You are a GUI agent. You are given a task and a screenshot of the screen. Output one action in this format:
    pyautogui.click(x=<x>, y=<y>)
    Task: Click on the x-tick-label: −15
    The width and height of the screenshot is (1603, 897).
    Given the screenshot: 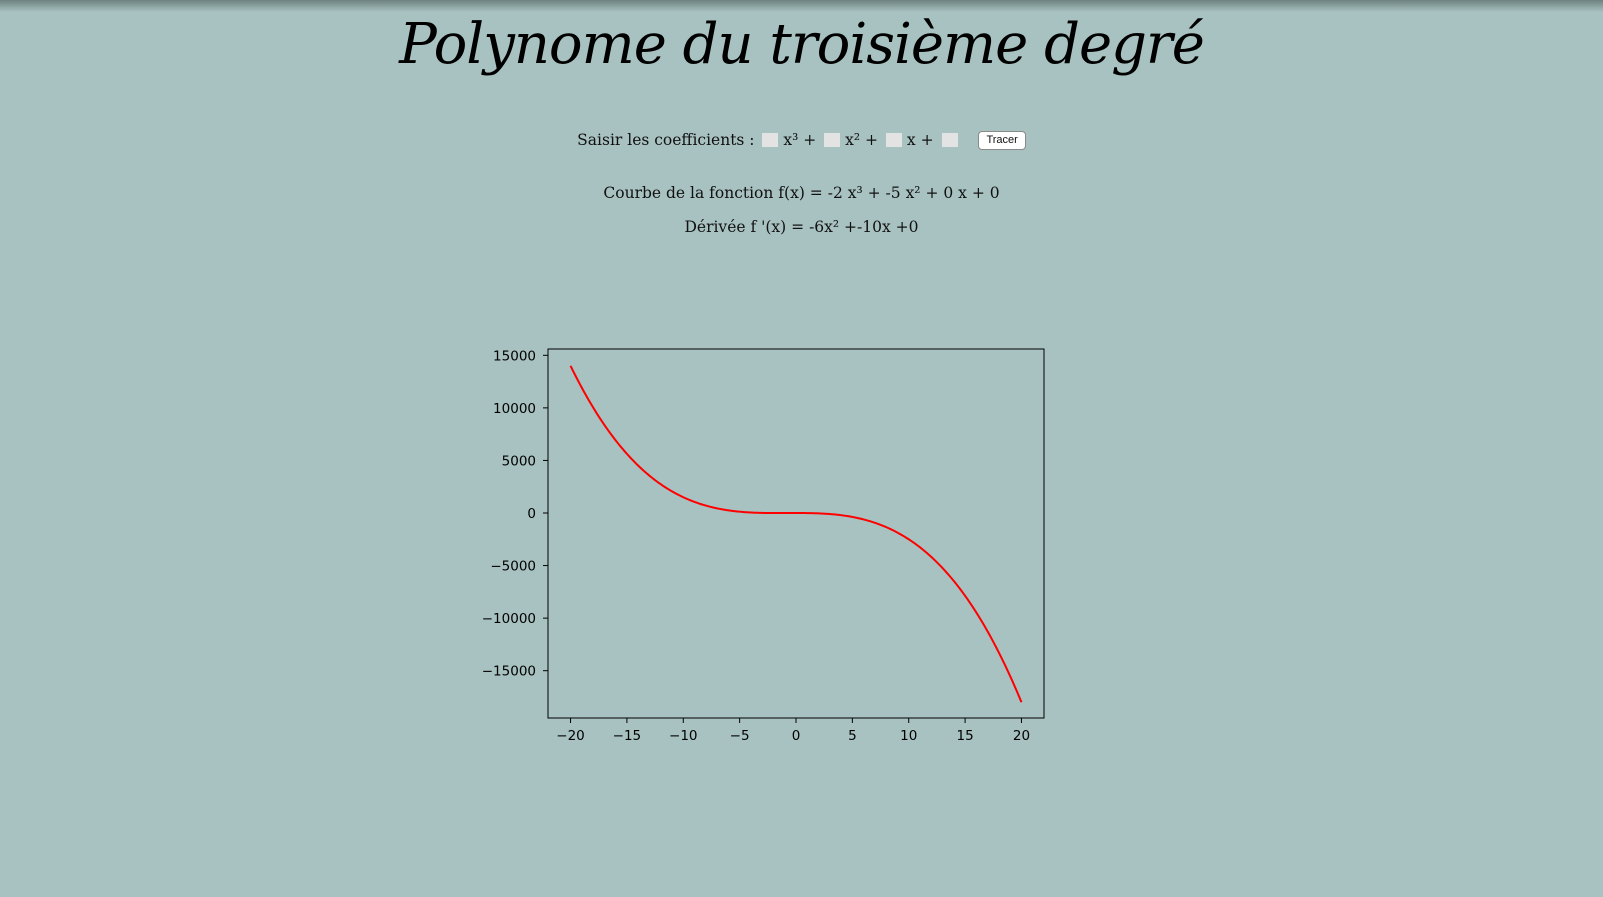 What is the action you would take?
    pyautogui.click(x=627, y=736)
    